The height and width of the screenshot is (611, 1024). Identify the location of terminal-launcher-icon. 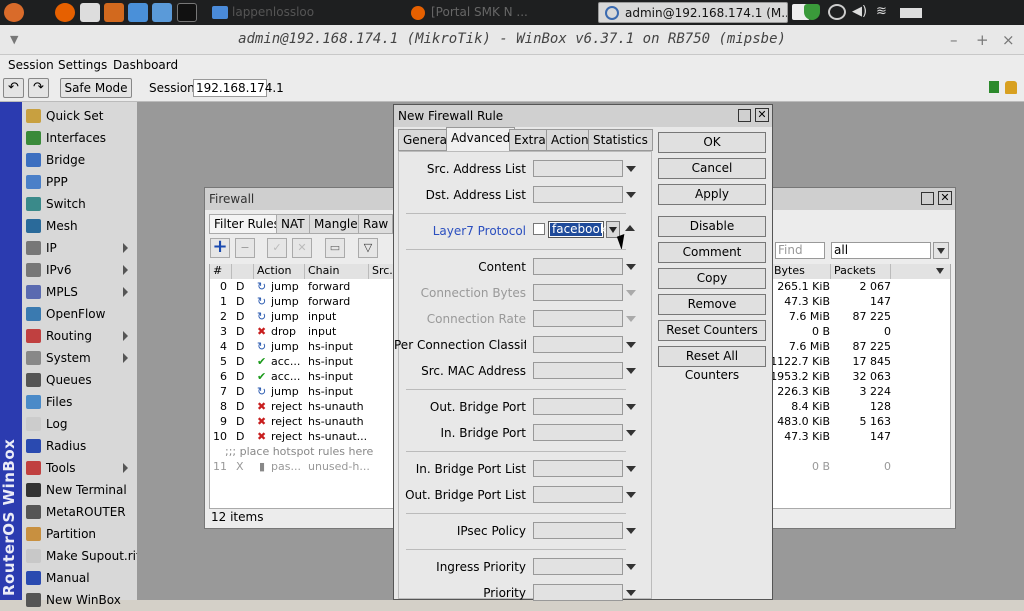
(187, 12).